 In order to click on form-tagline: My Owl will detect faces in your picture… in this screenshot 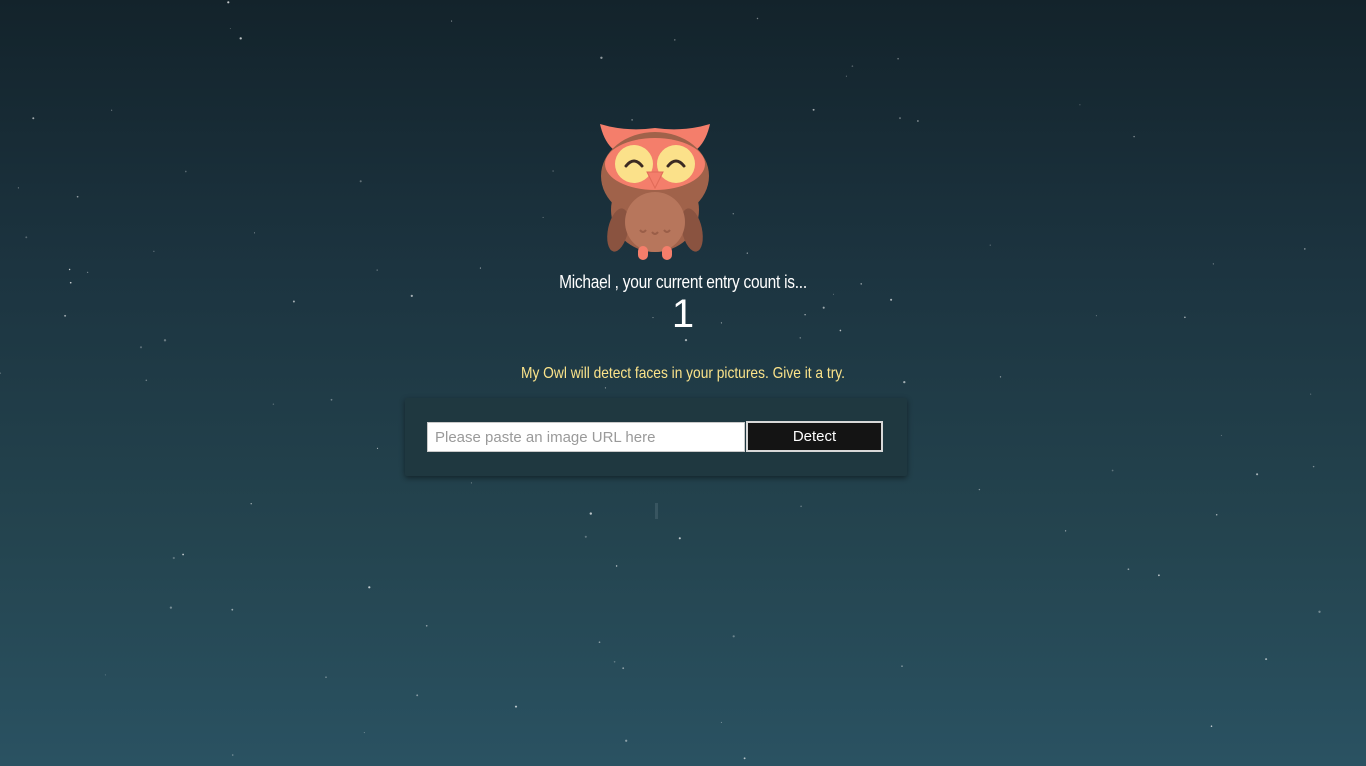, I will do `click(683, 373)`.